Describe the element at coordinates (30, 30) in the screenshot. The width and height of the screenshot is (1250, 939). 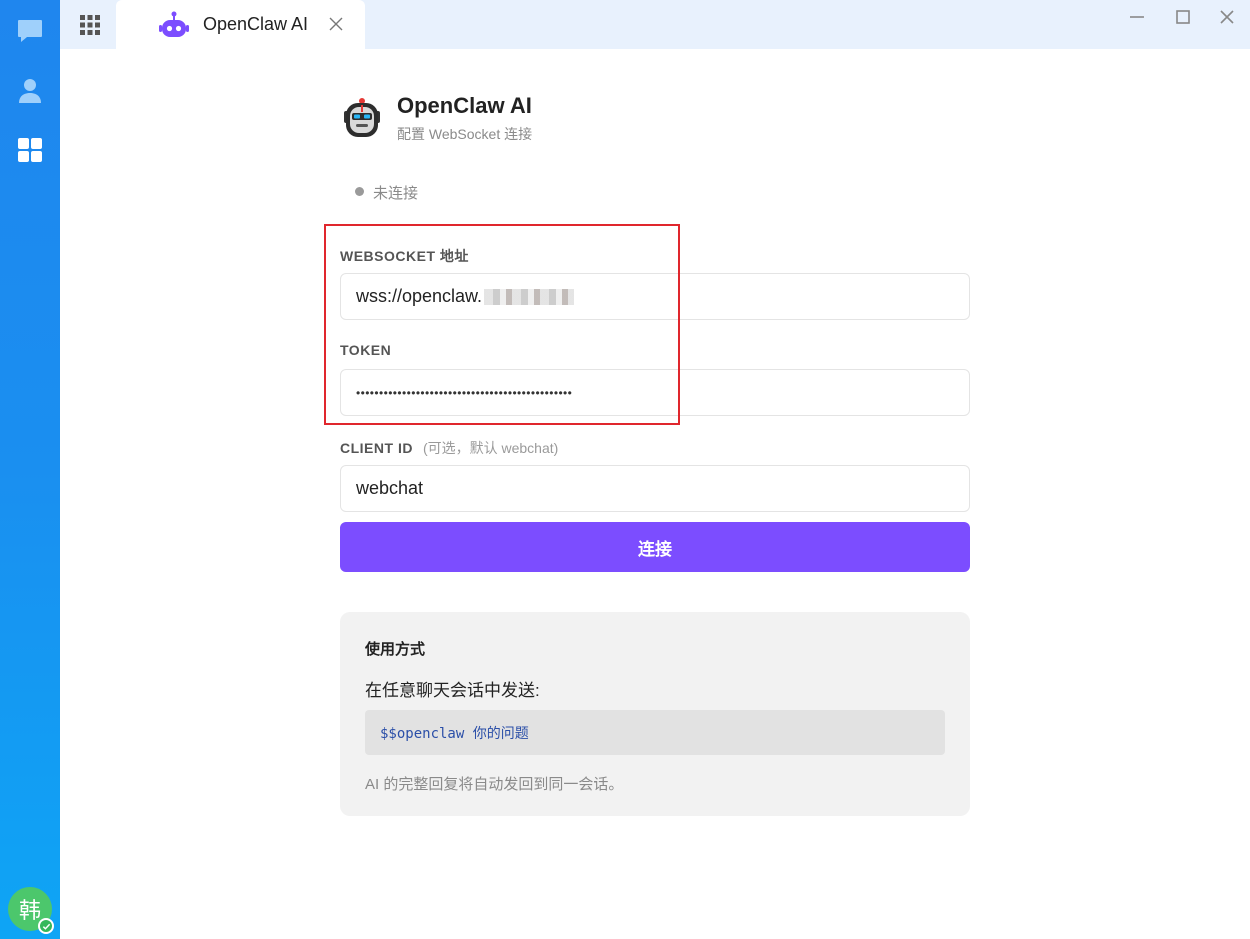
I see `chat-icon` at that location.